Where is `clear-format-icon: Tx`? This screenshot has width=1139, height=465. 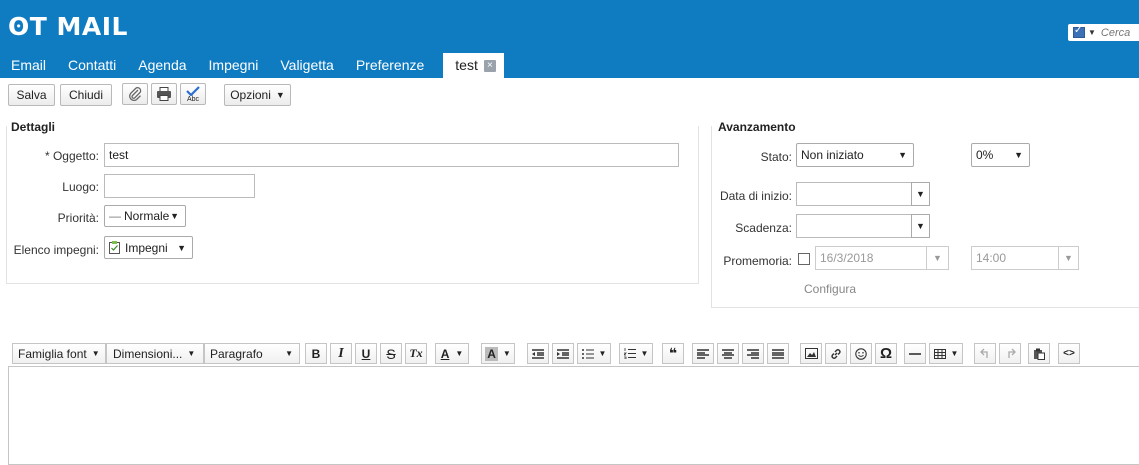
clear-format-icon: Tx is located at coordinates (416, 353).